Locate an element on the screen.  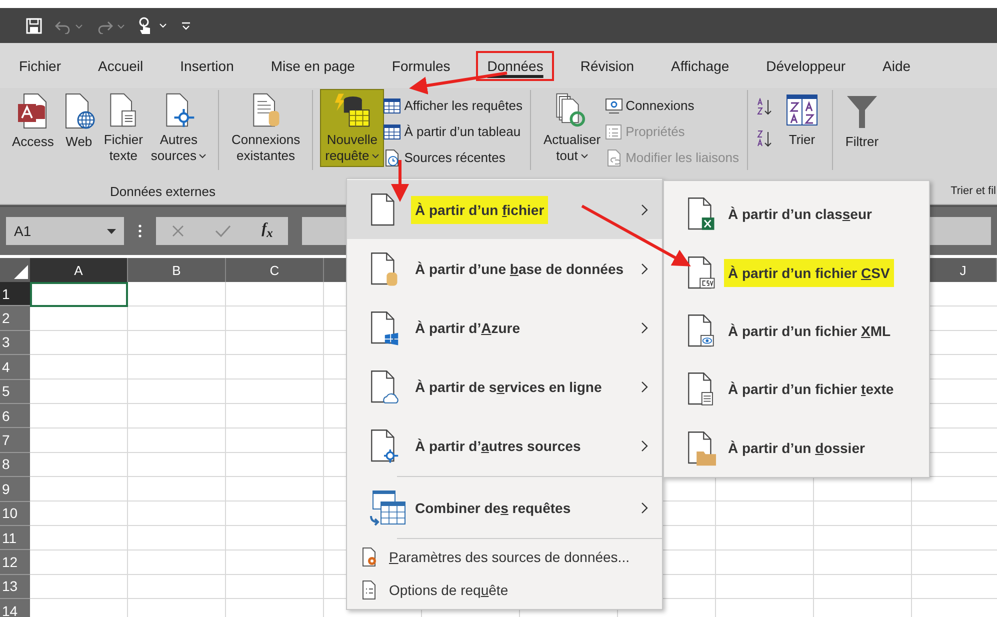
ribbon-button: Afficher les requêtes is located at coordinates (452, 105).